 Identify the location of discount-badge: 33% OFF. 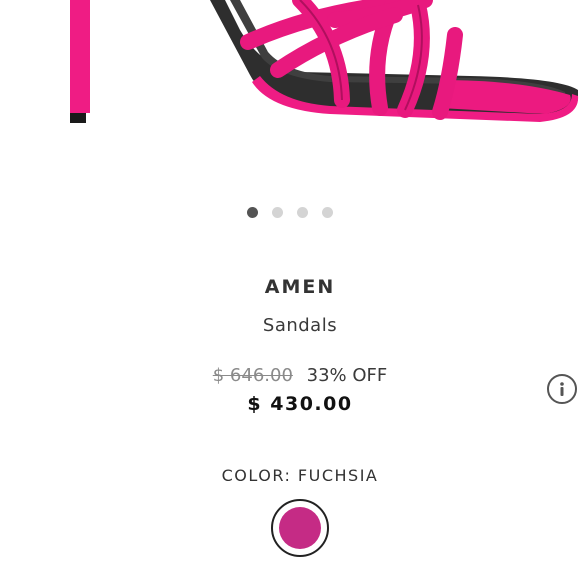
(347, 375).